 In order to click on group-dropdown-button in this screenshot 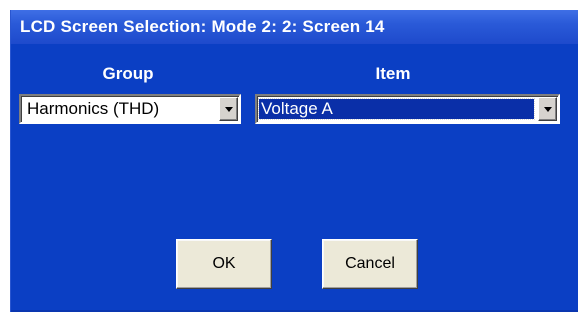, I will do `click(228, 109)`.